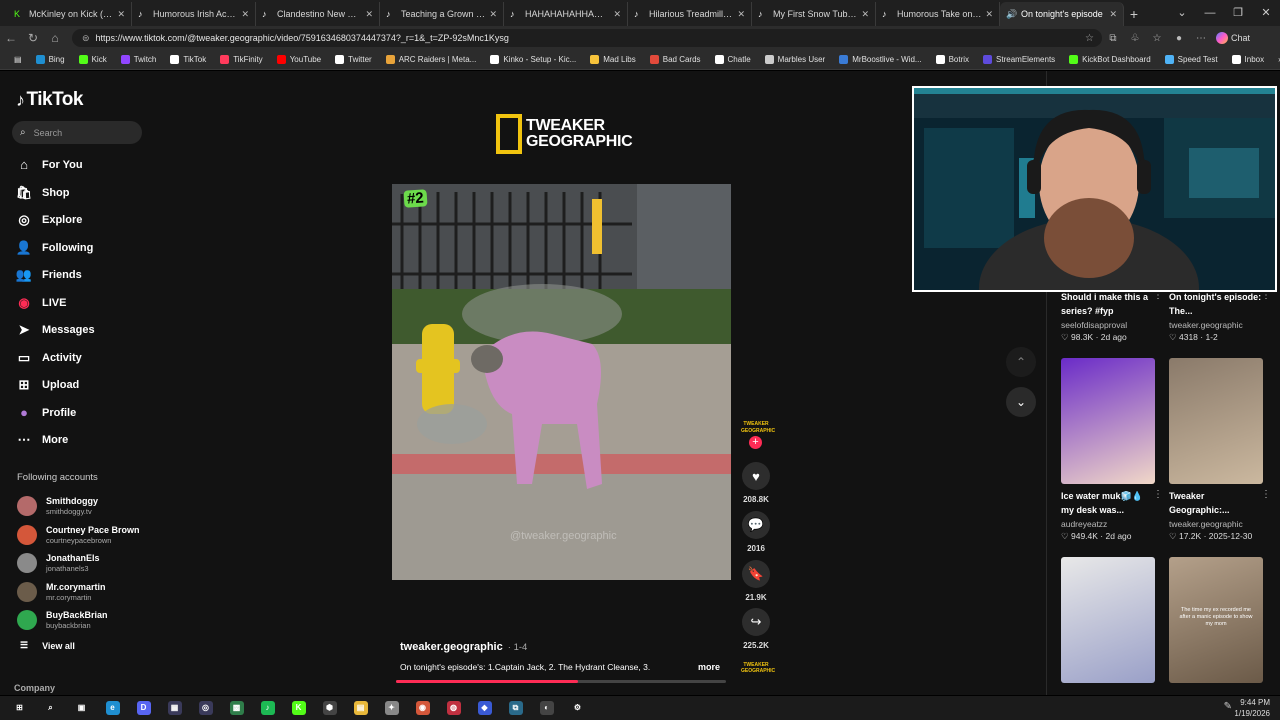 The height and width of the screenshot is (720, 1280). What do you see at coordinates (733, 59) in the screenshot?
I see `bookmark-item: Chatle` at bounding box center [733, 59].